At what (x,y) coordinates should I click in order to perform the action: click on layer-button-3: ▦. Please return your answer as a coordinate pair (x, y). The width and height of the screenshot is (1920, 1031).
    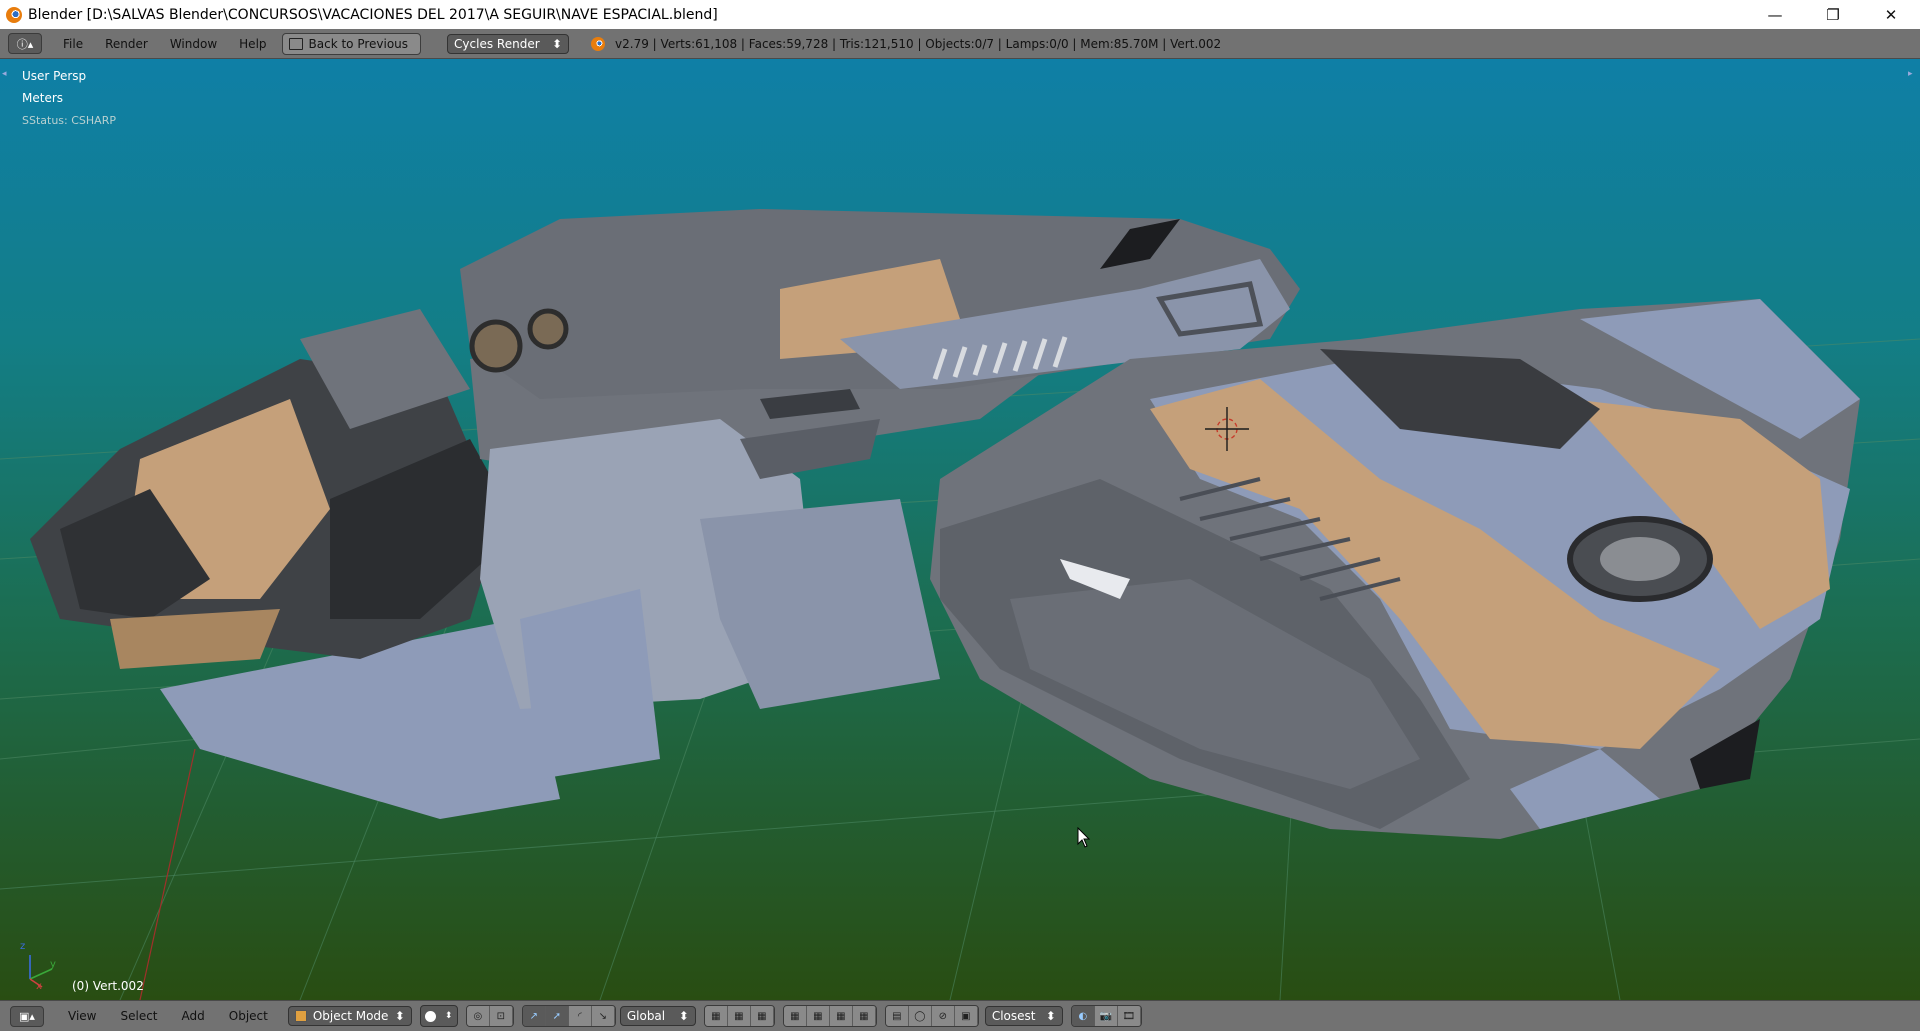
    Looking at the image, I should click on (762, 1016).